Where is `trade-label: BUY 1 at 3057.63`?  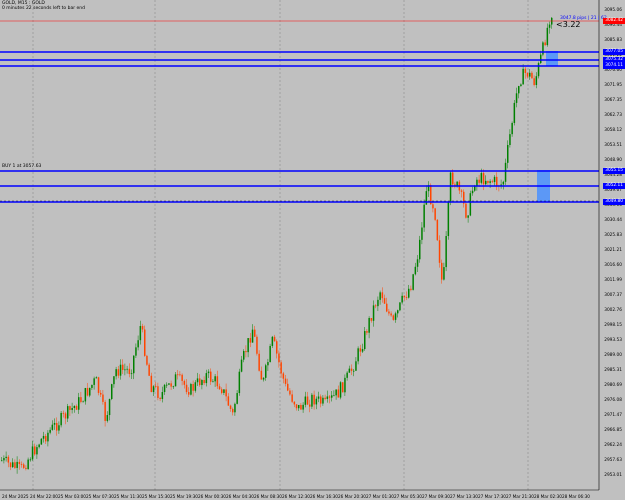
trade-label: BUY 1 at 3057.63 is located at coordinates (21, 166).